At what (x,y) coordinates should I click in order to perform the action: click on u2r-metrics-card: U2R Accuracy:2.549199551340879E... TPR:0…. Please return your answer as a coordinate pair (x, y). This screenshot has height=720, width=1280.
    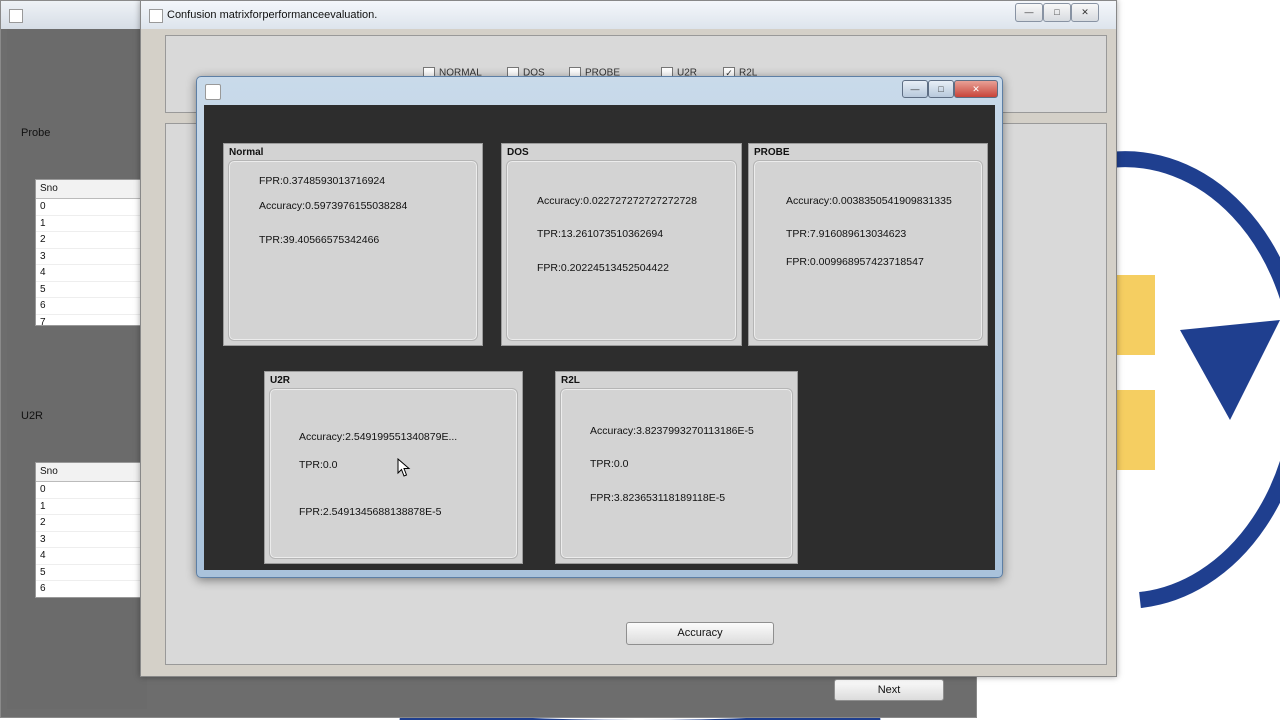
    Looking at the image, I should click on (393, 467).